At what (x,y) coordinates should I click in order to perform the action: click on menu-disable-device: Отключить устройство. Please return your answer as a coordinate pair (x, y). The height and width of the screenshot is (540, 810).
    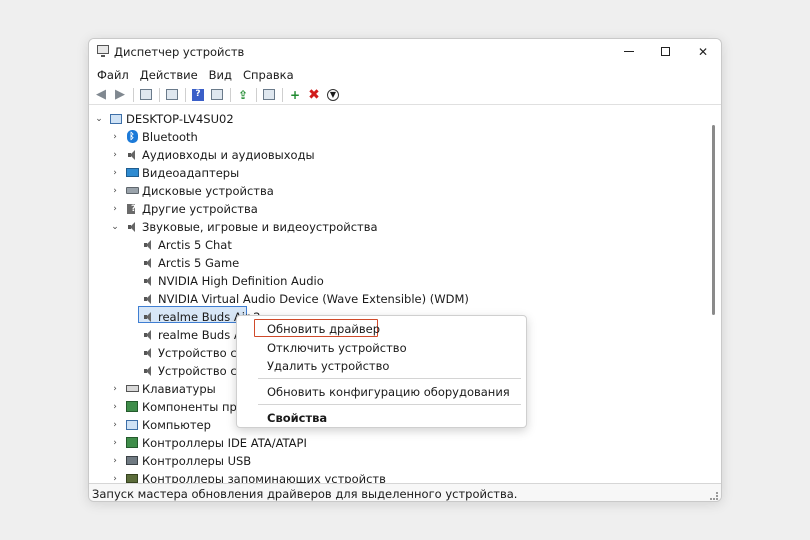
    Looking at the image, I should click on (337, 347).